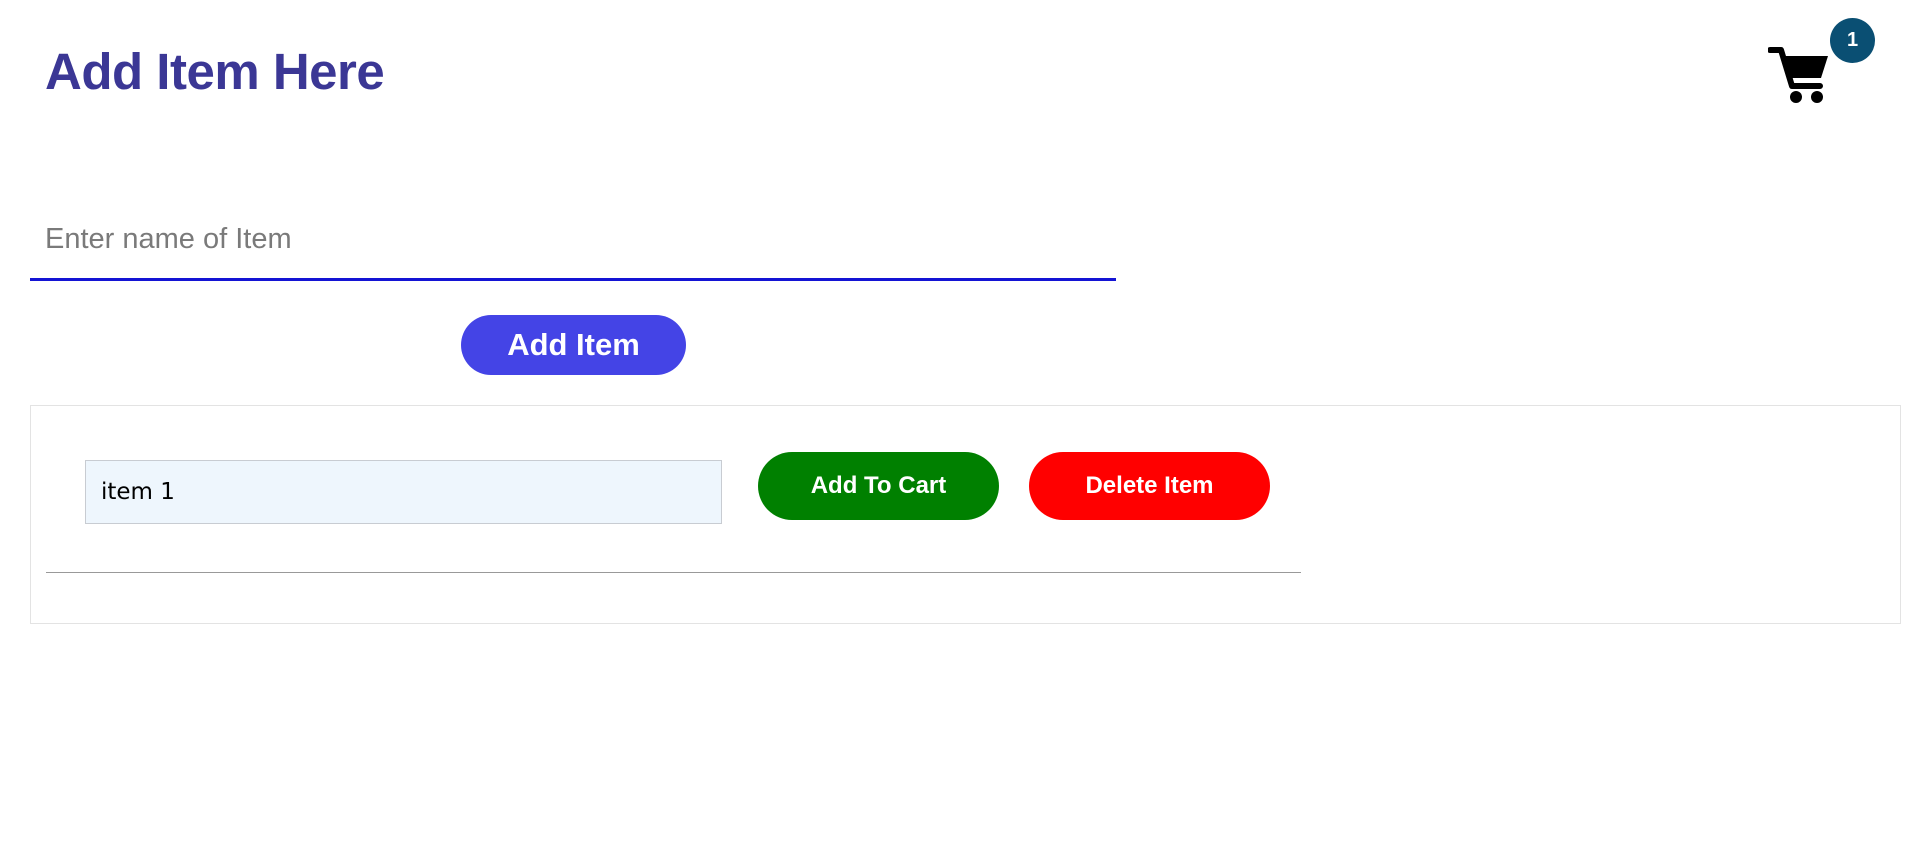 This screenshot has height=849, width=1920. What do you see at coordinates (403, 492) in the screenshot?
I see `item-name-field` at bounding box center [403, 492].